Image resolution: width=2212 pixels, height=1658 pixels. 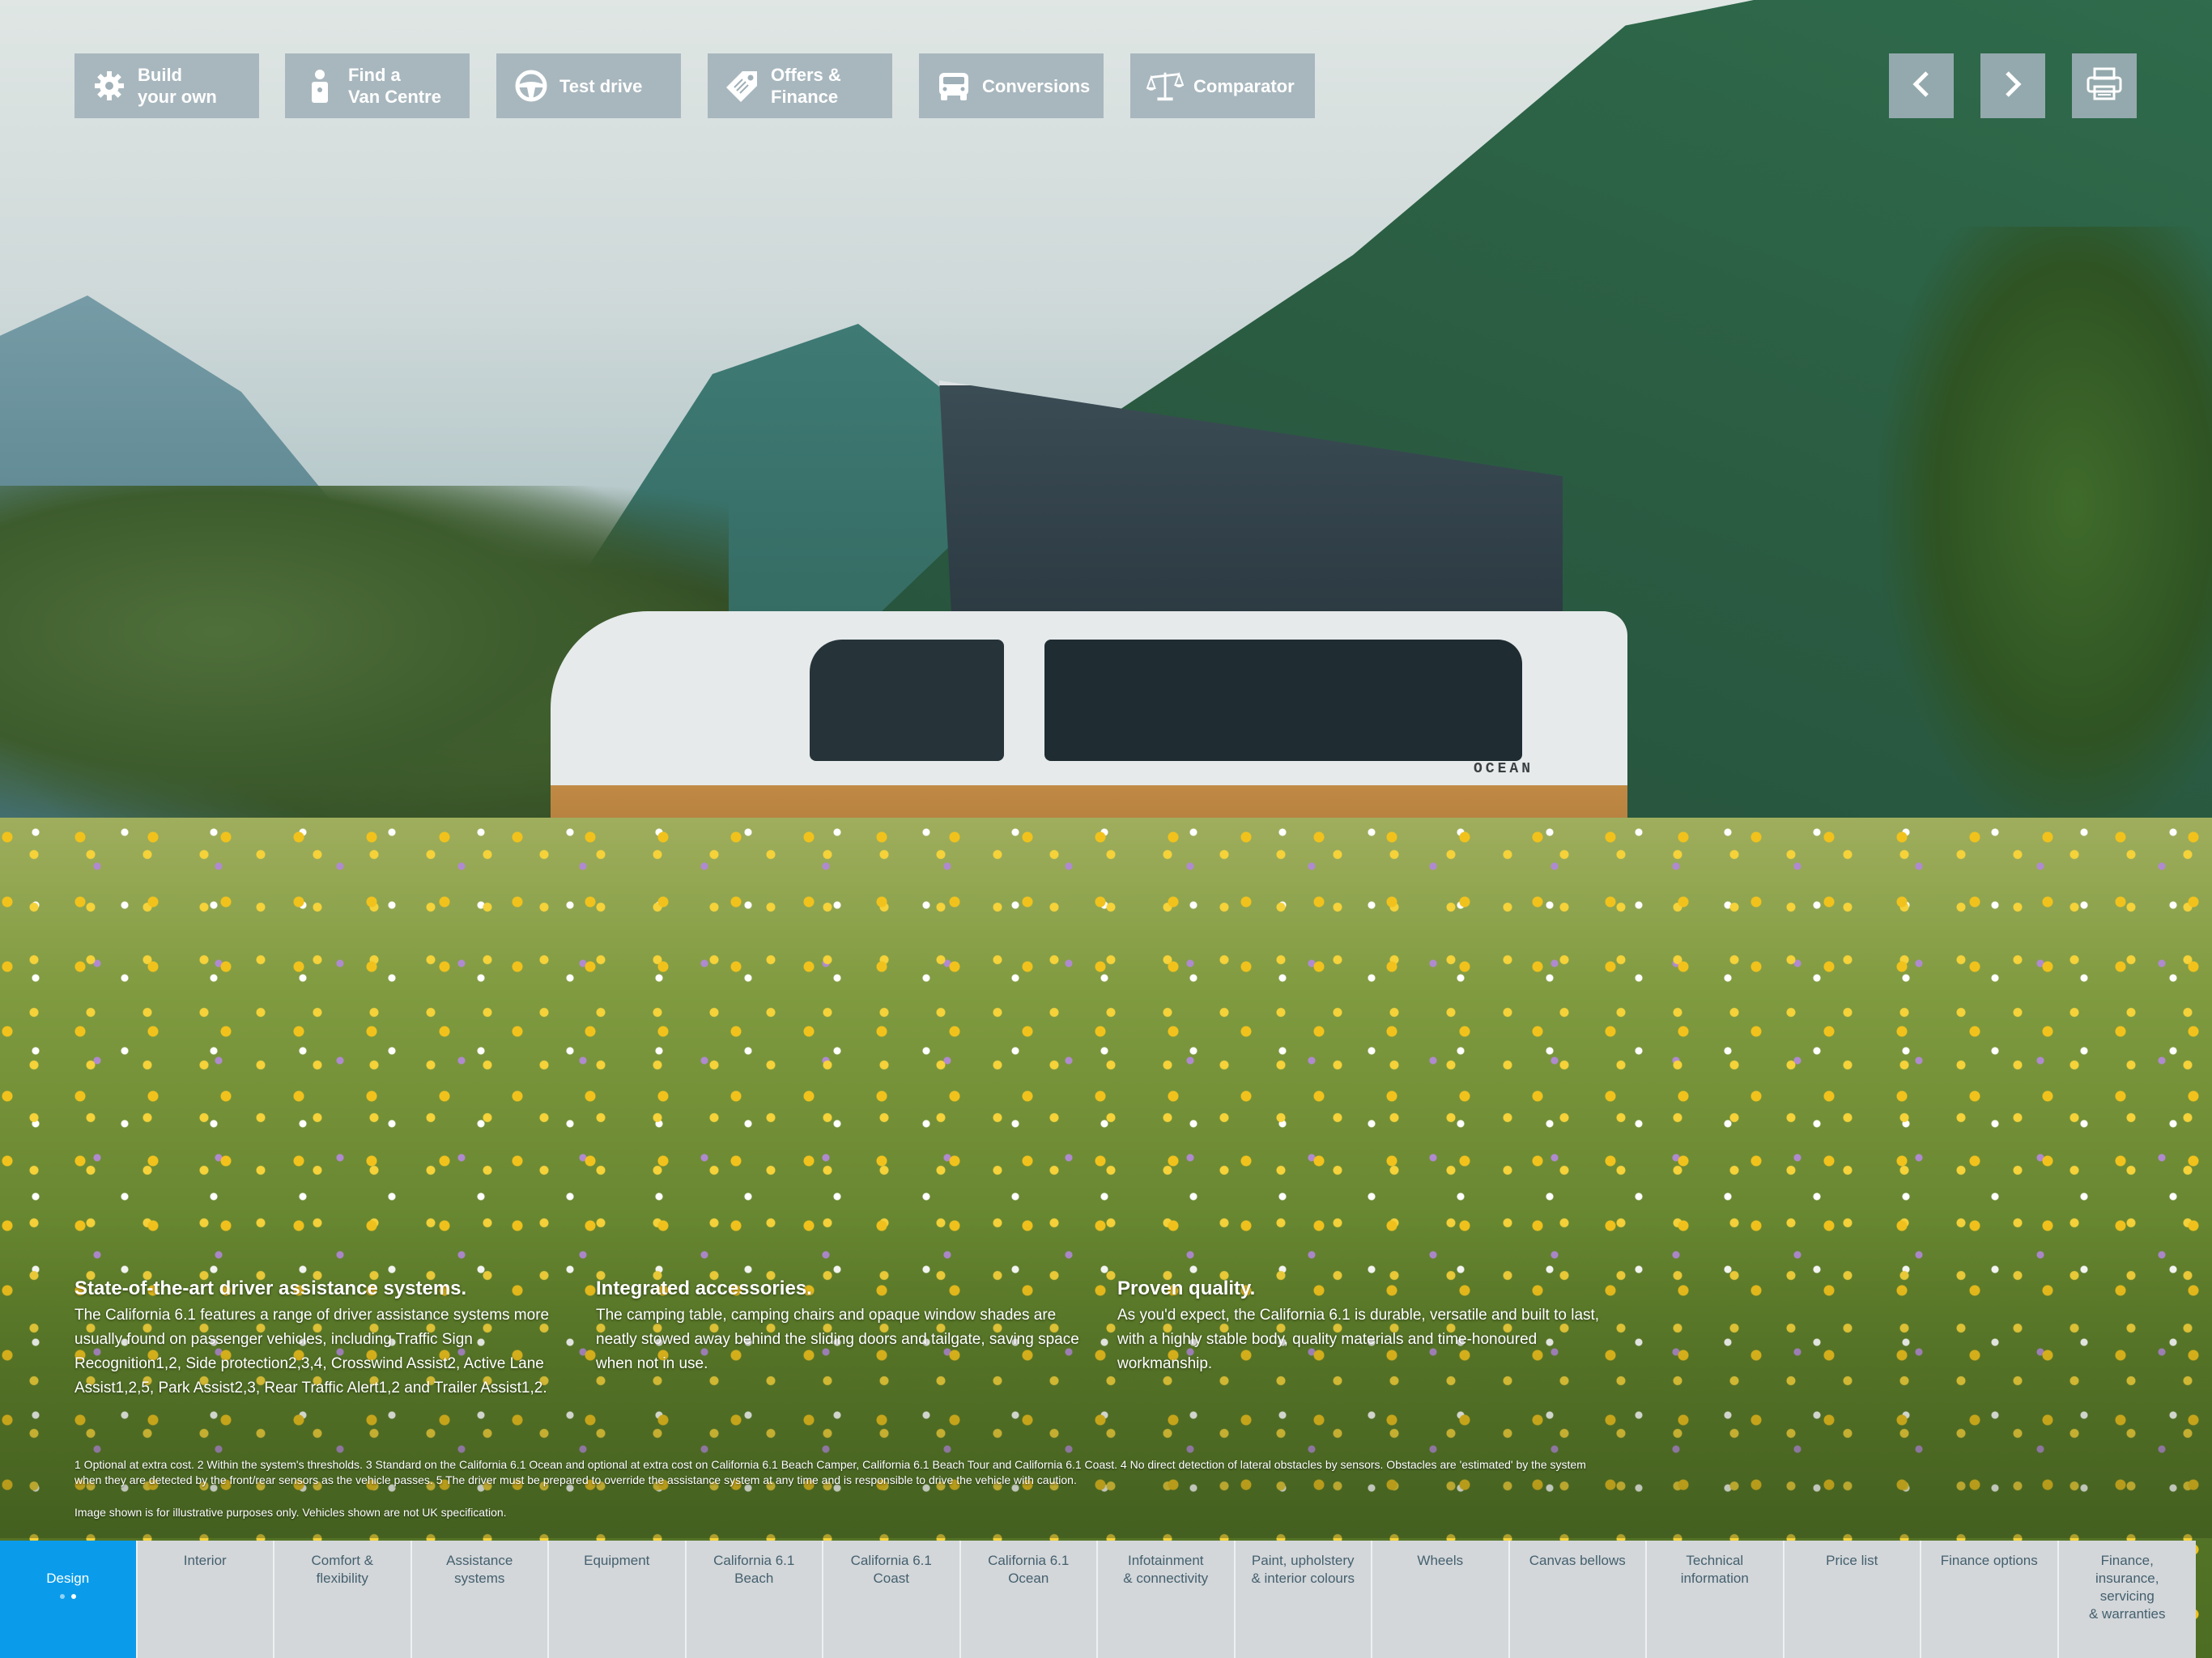 I want to click on build-your-own-button: Build your own, so click(x=166, y=85).